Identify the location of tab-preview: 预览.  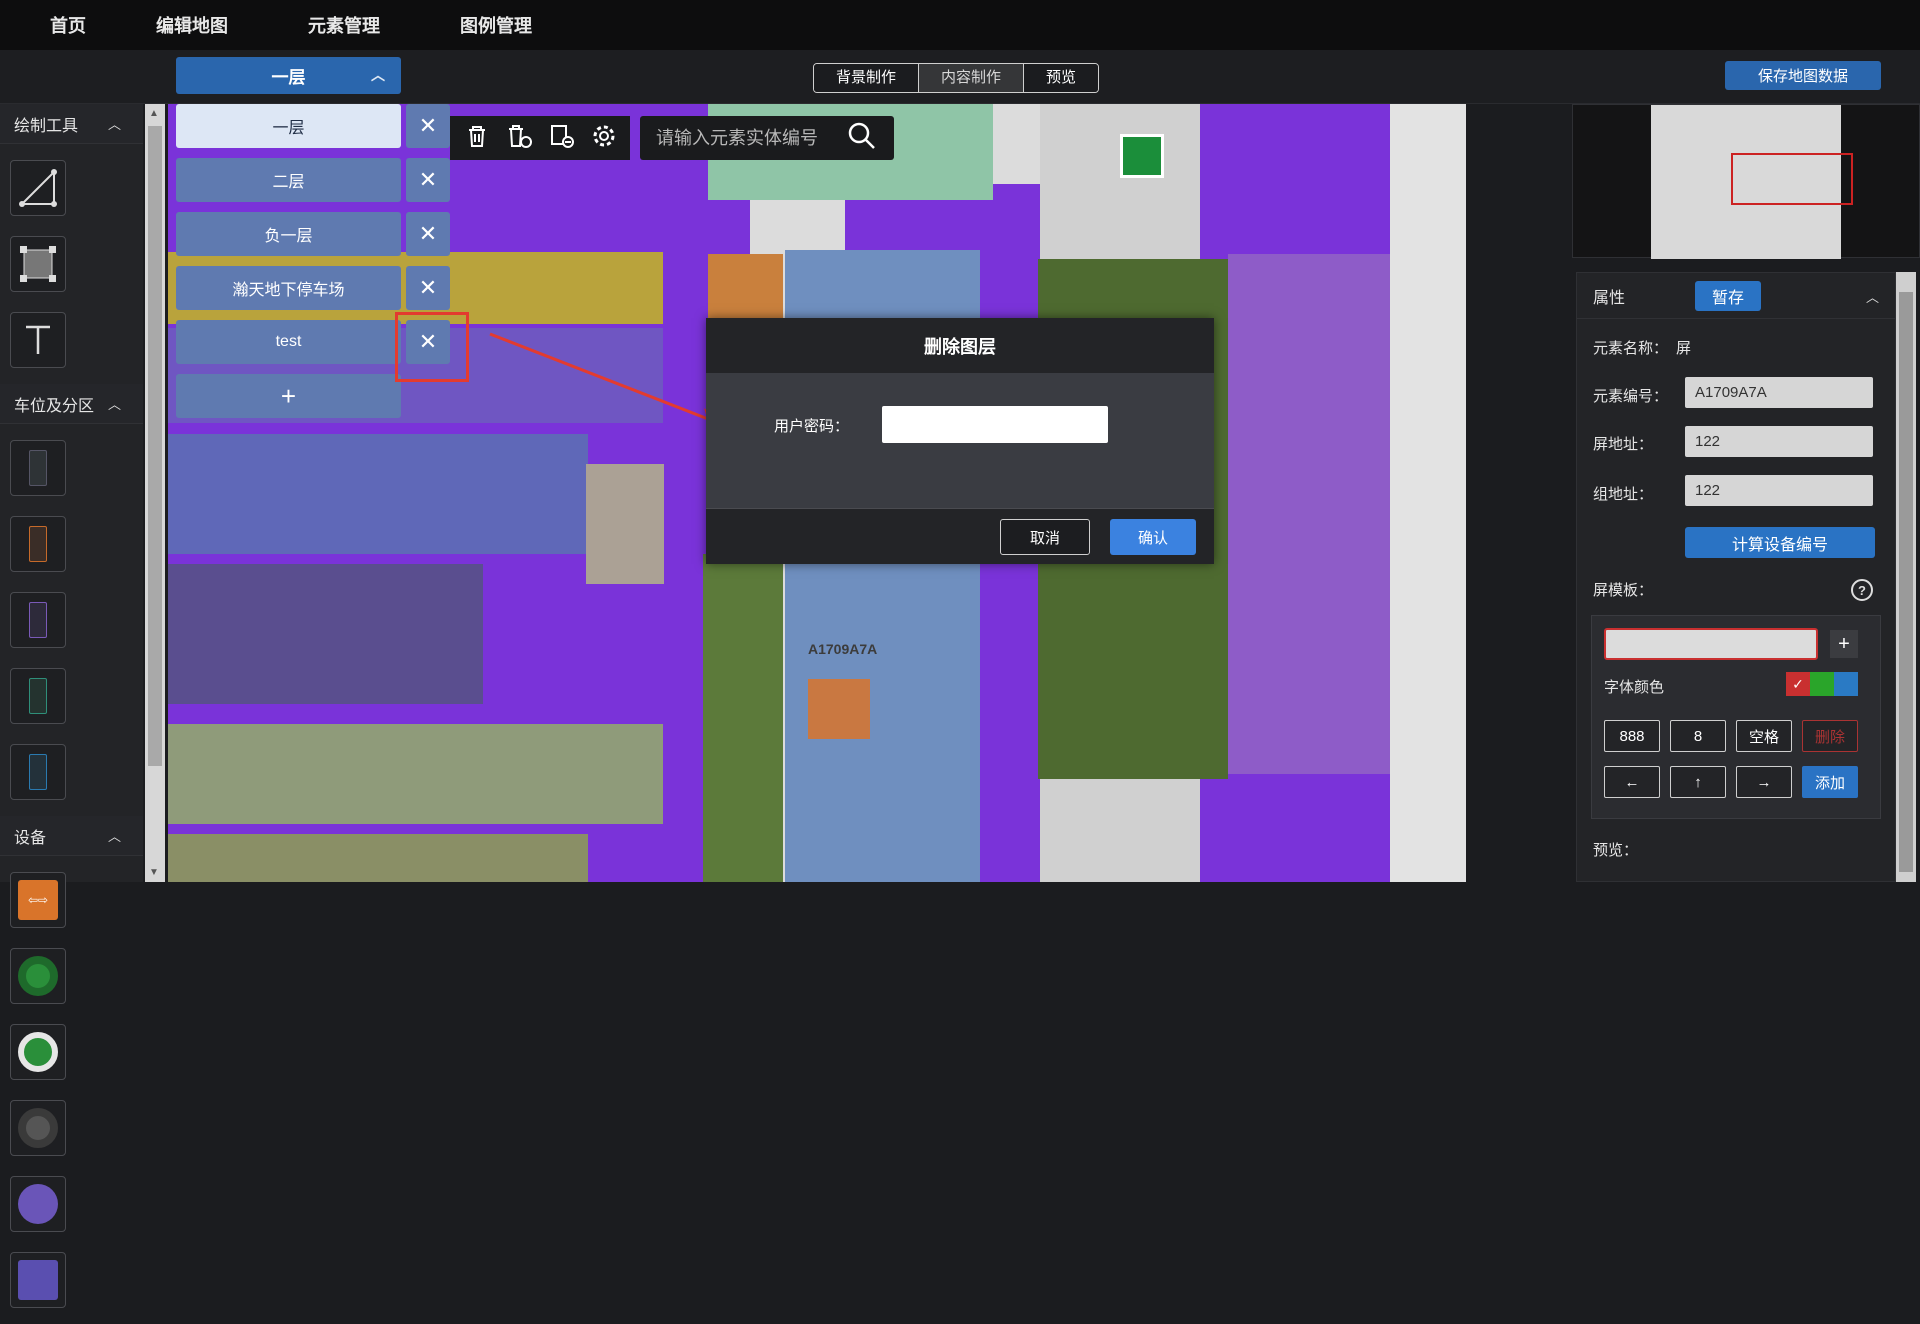
(1061, 78).